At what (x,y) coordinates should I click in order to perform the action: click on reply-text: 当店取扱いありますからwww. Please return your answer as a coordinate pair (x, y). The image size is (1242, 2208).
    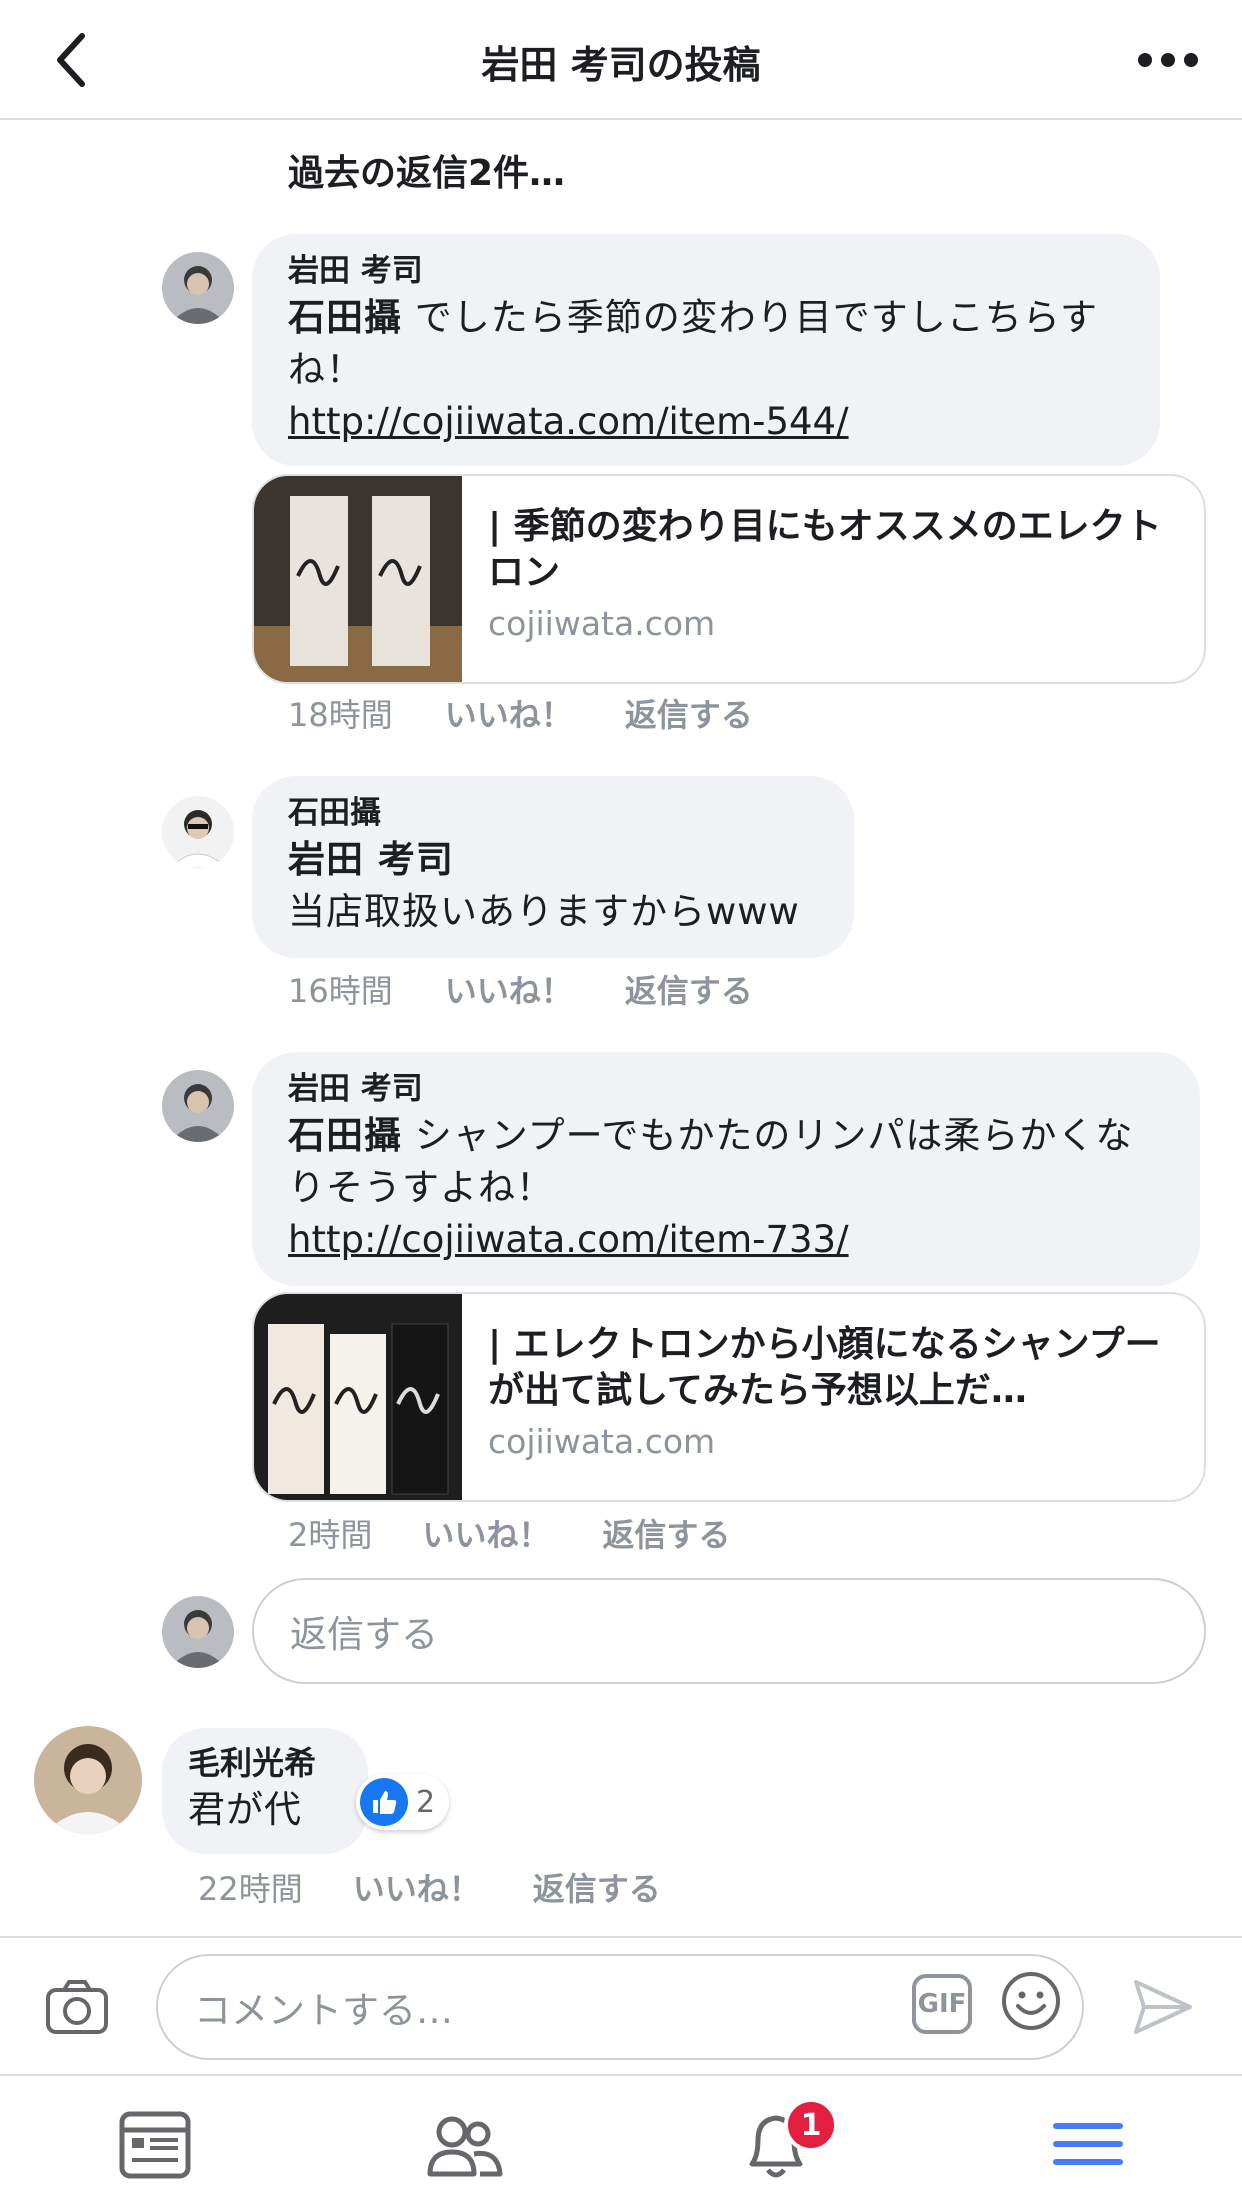
    Looking at the image, I should click on (544, 911).